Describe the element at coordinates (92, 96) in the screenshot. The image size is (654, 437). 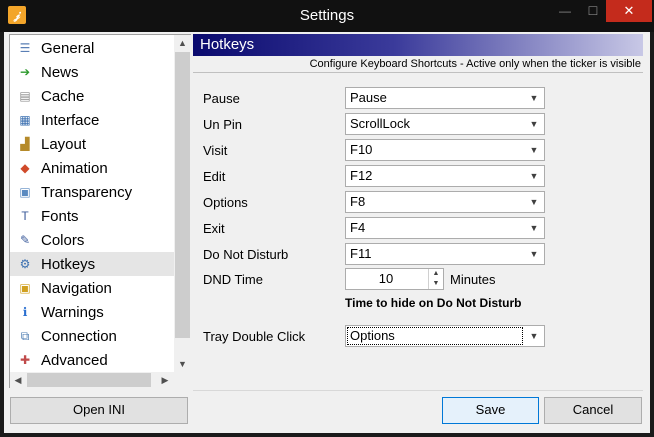
I see `sidebar-item-cache: ▤ Cache` at that location.